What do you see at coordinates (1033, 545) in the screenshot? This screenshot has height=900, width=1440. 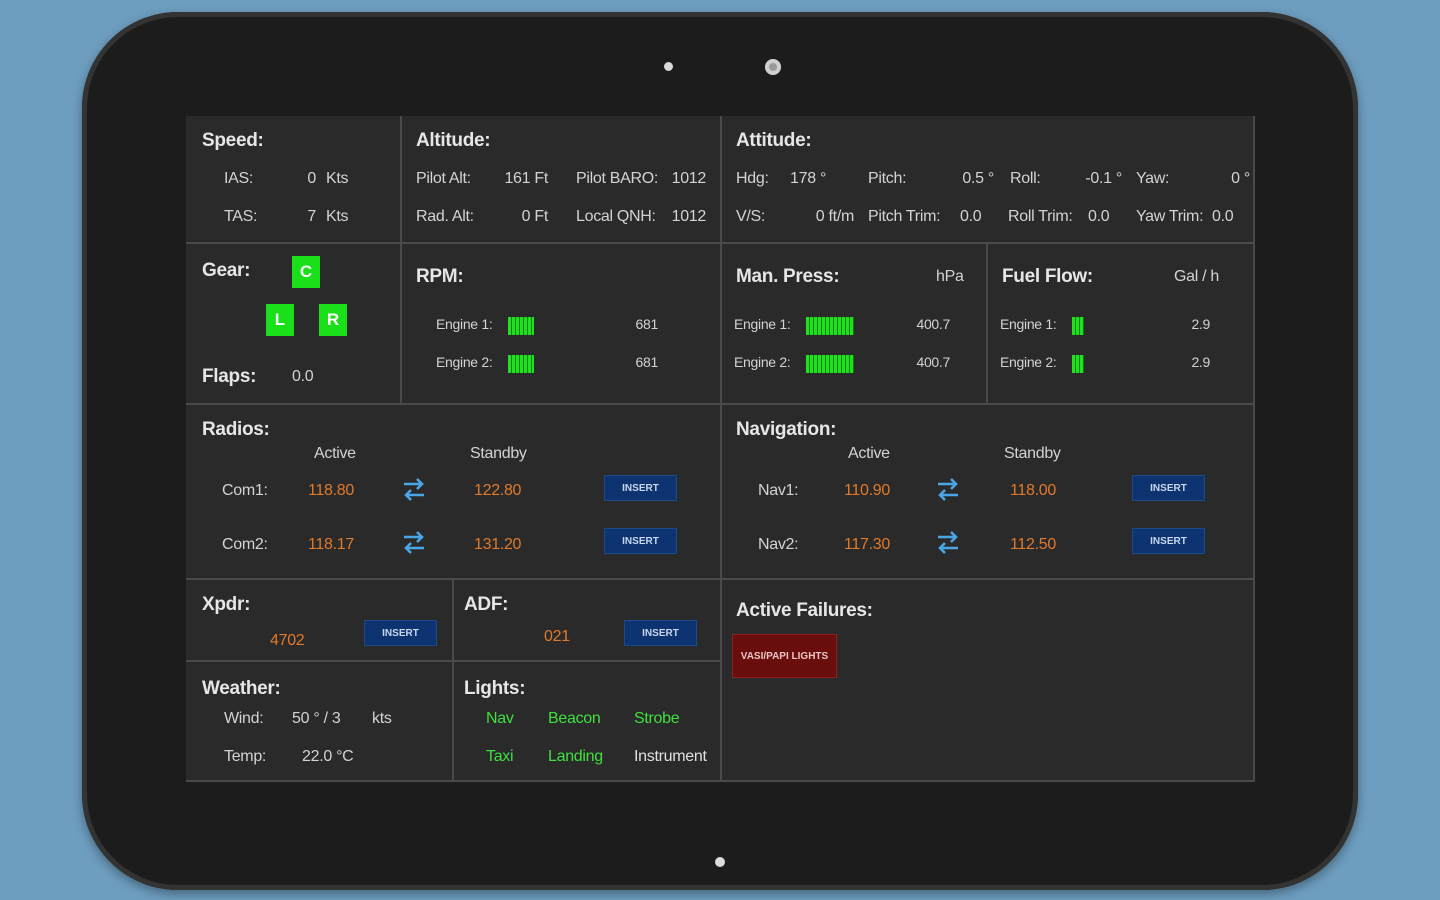 I see `nav2-standby-freq: 112.50` at bounding box center [1033, 545].